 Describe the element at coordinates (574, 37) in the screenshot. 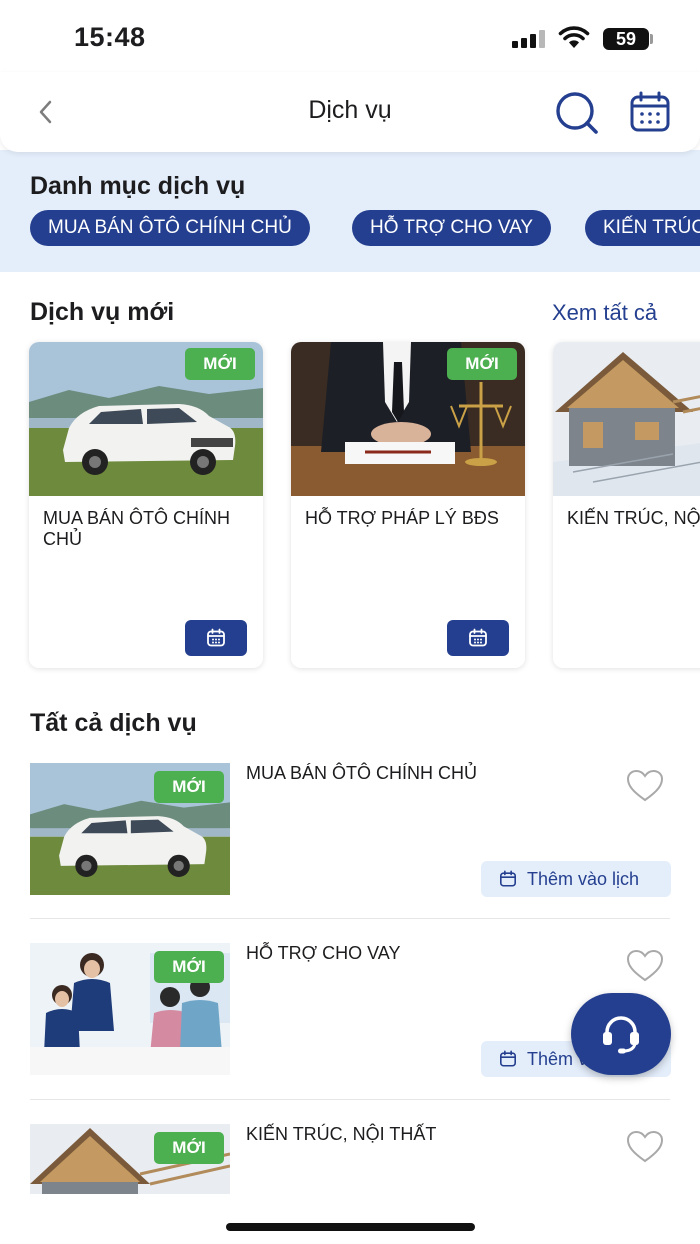

I see `wifi-icon` at that location.